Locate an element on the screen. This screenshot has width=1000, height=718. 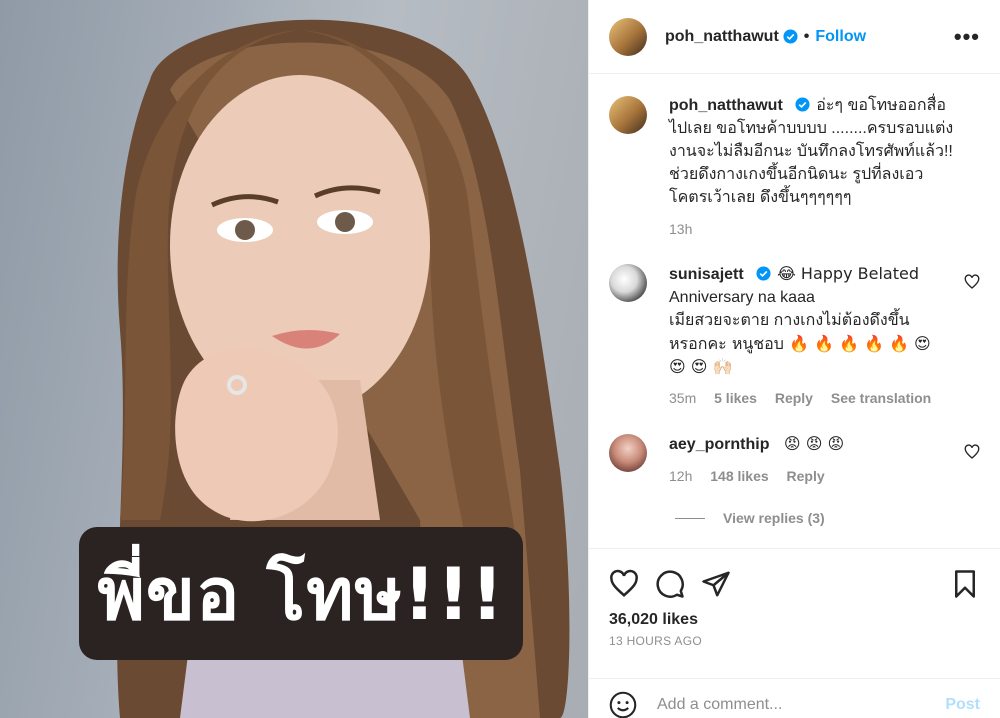
comment-line: 😍 😍 🙌🏻 is located at coordinates (701, 366).